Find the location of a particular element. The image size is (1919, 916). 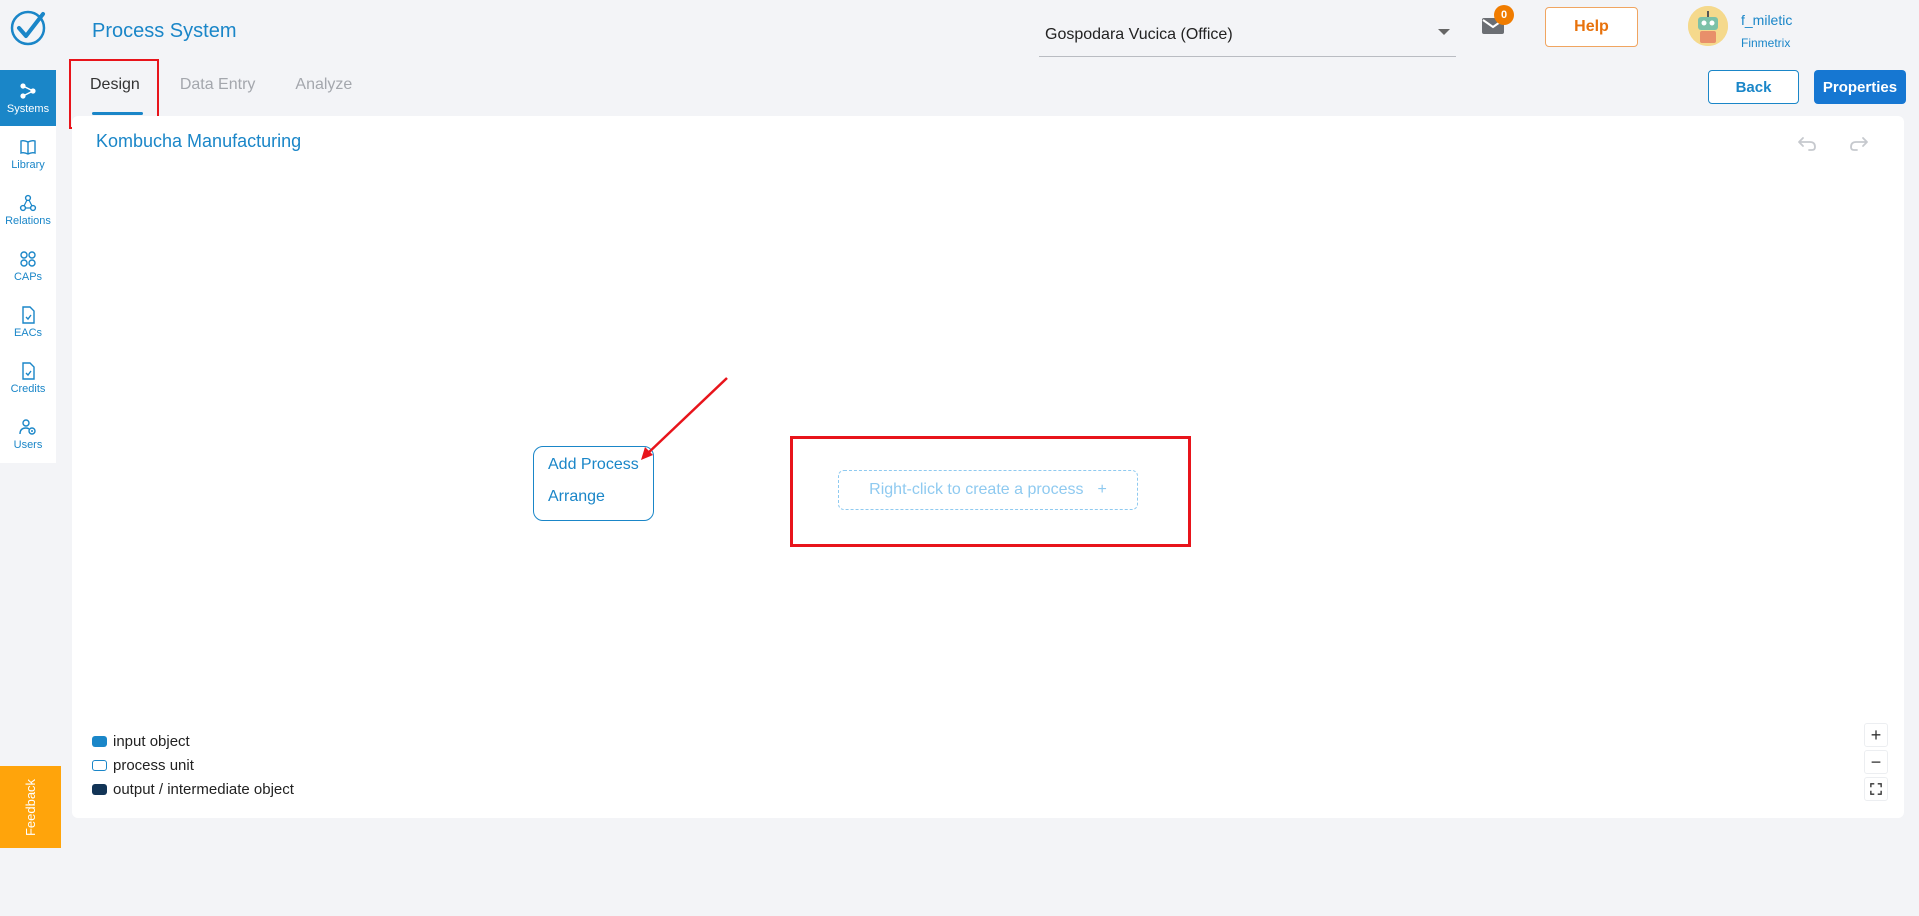

mail-count-badge: 0 is located at coordinates (1504, 15).